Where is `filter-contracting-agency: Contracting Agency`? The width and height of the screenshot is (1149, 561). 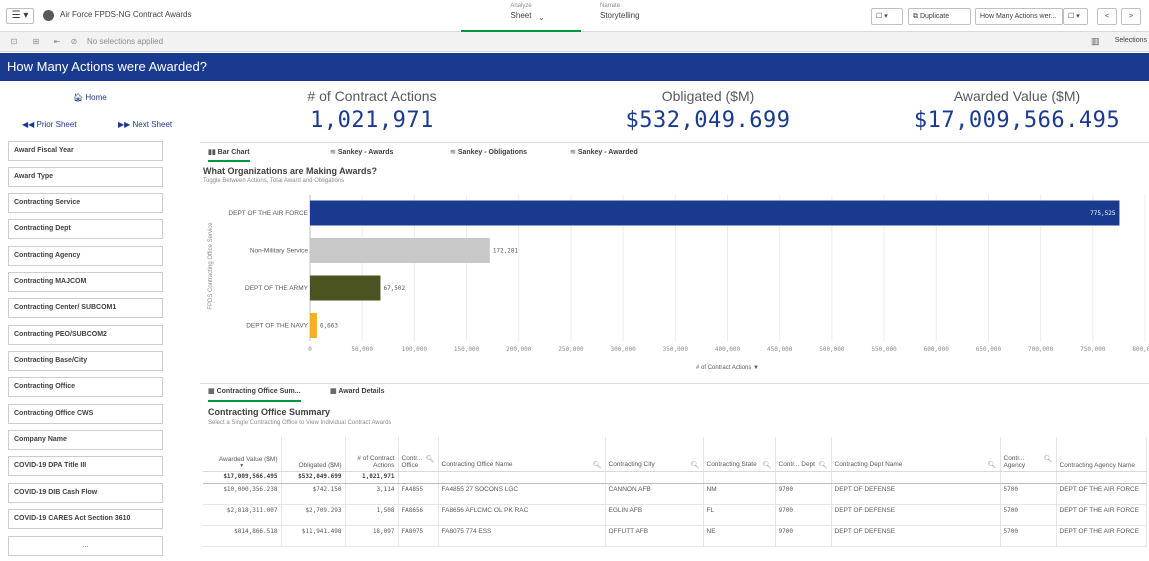
filter-contracting-agency: Contracting Agency is located at coordinates (85, 256).